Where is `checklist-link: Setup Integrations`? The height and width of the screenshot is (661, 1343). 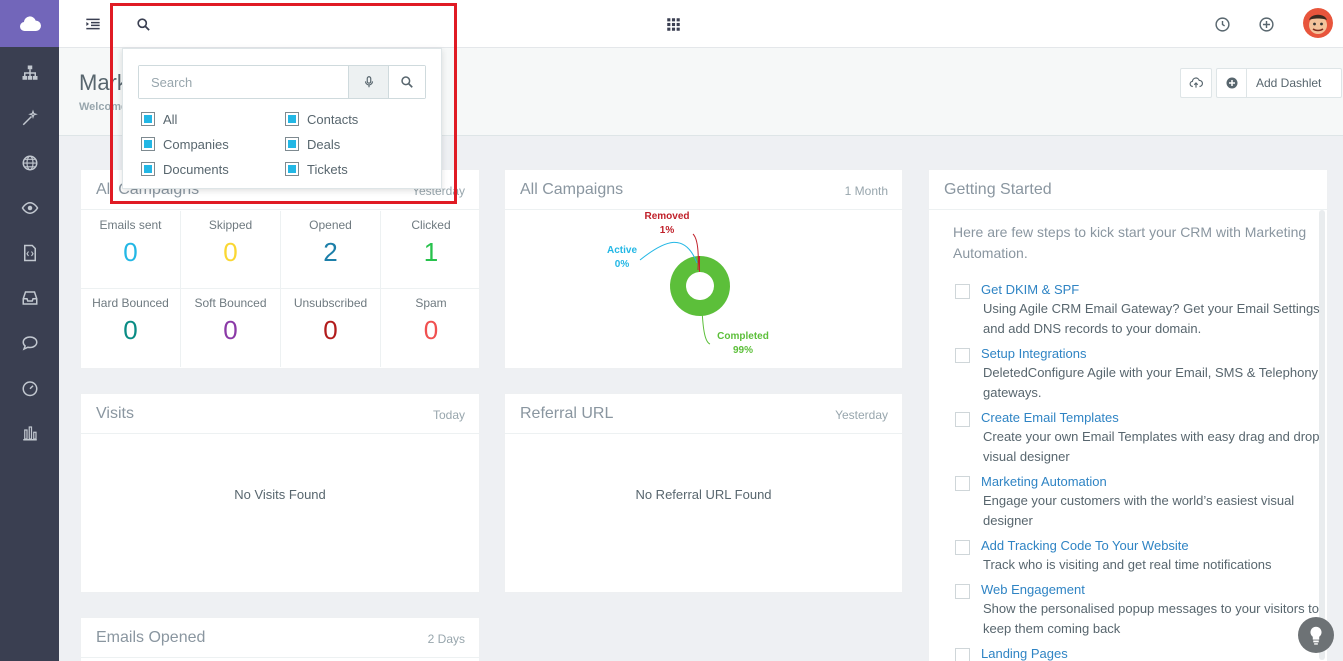
checklist-link: Setup Integrations is located at coordinates (1034, 353).